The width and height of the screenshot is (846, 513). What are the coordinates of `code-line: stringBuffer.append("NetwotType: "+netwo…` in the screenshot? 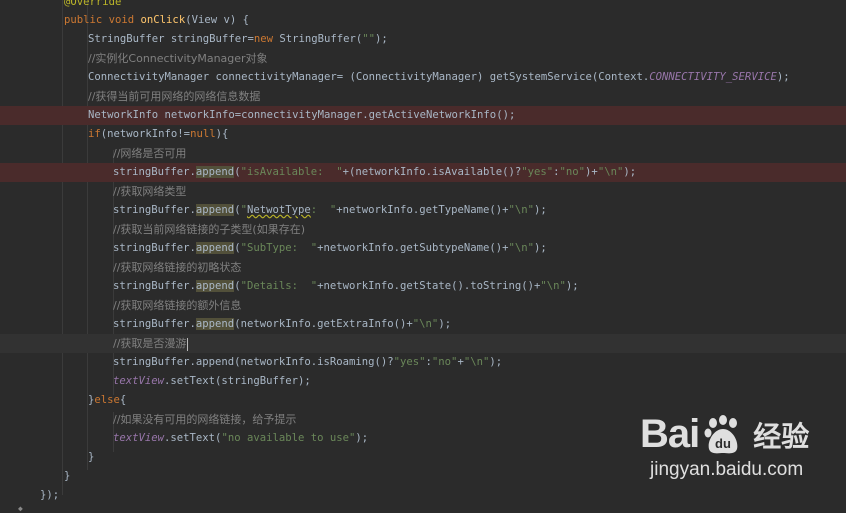 It's located at (423, 210).